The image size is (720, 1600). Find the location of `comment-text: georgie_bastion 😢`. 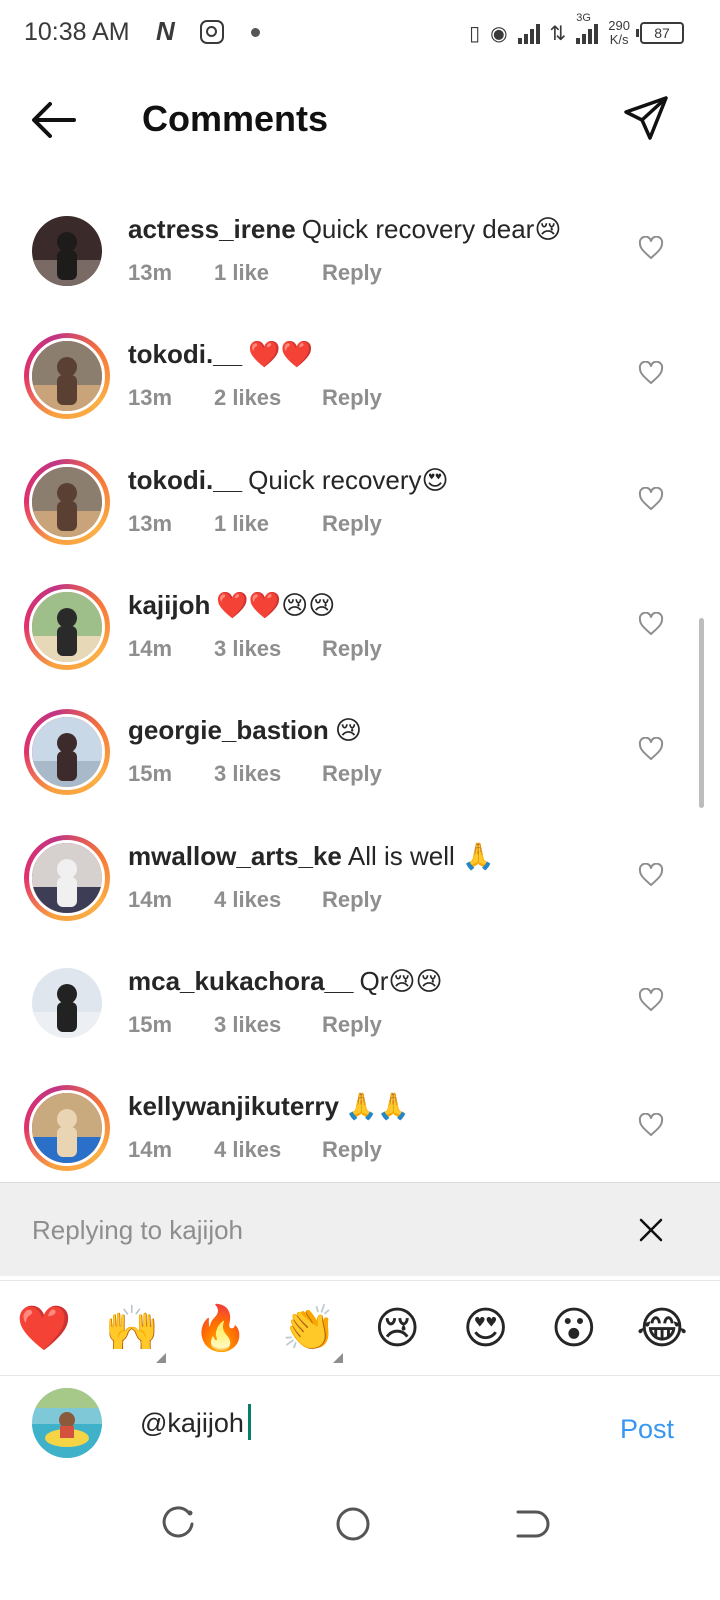

comment-text: georgie_bastion 😢 is located at coordinates (245, 730).